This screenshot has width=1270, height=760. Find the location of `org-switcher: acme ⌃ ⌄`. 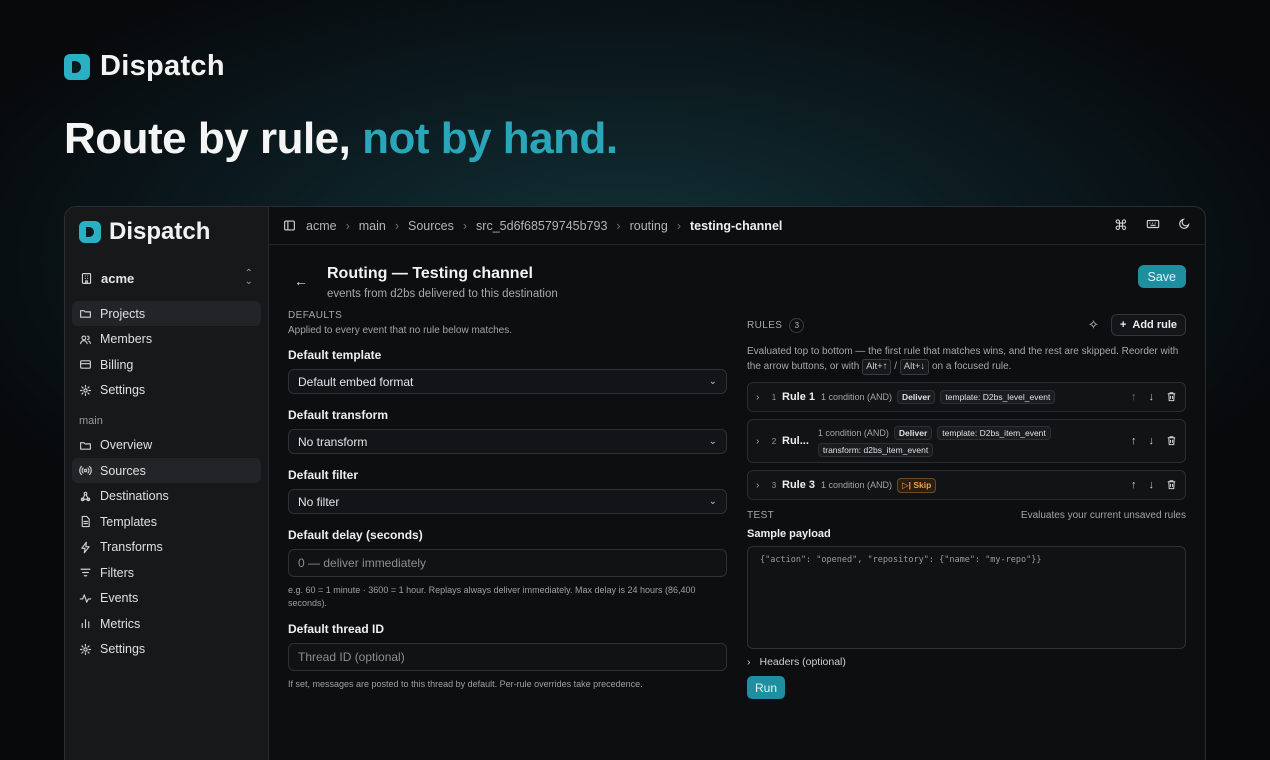

org-switcher: acme ⌃ ⌄ is located at coordinates (166, 278).